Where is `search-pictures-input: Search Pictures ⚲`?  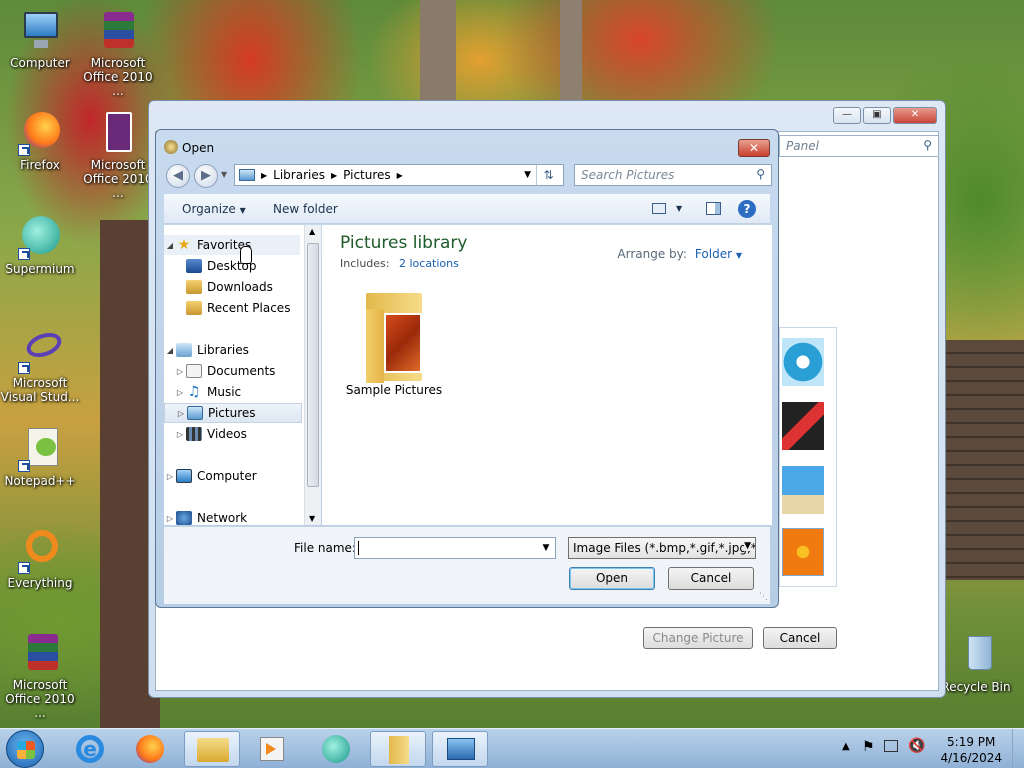 search-pictures-input: Search Pictures ⚲ is located at coordinates (673, 175).